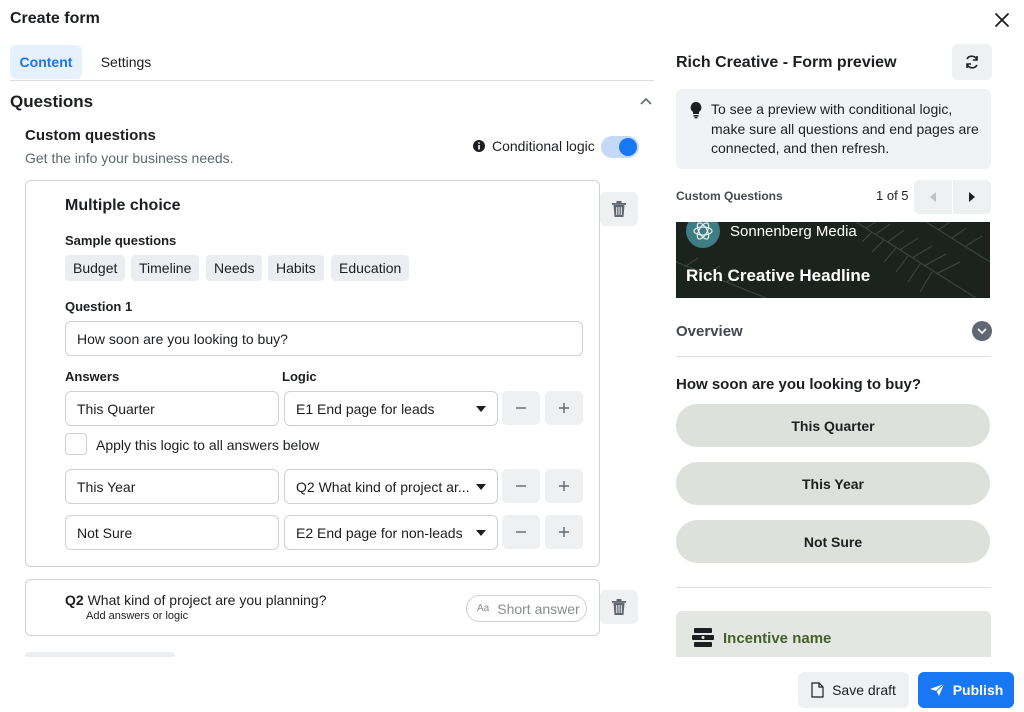  What do you see at coordinates (833, 260) in the screenshot?
I see `preview-hero-image: Sonnenberg Media Rich Creative Headline` at bounding box center [833, 260].